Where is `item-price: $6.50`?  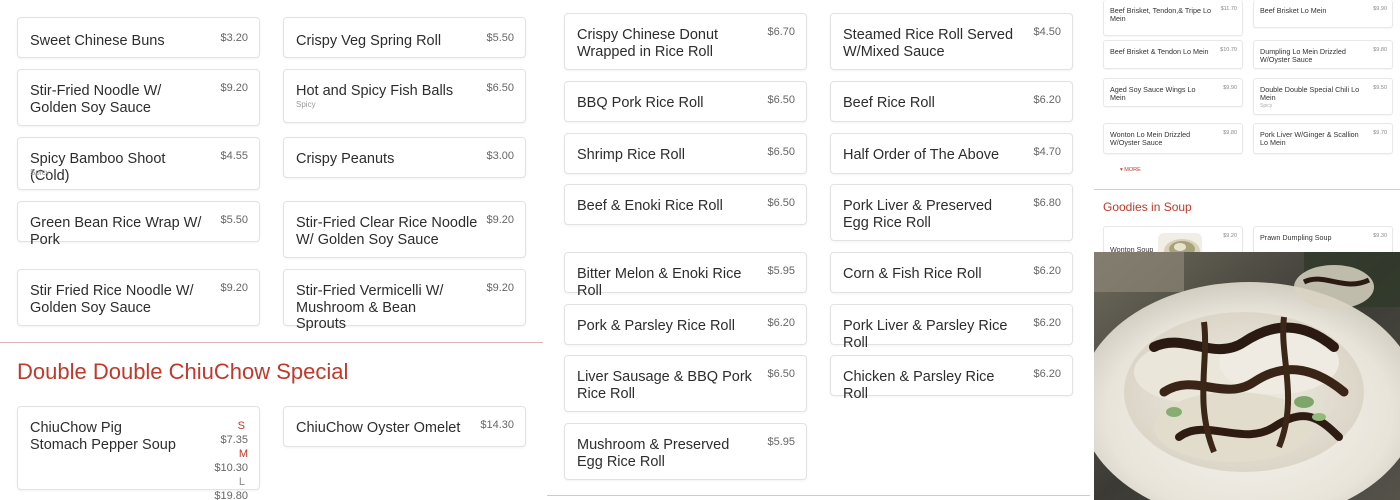 item-price: $6.50 is located at coordinates (500, 88).